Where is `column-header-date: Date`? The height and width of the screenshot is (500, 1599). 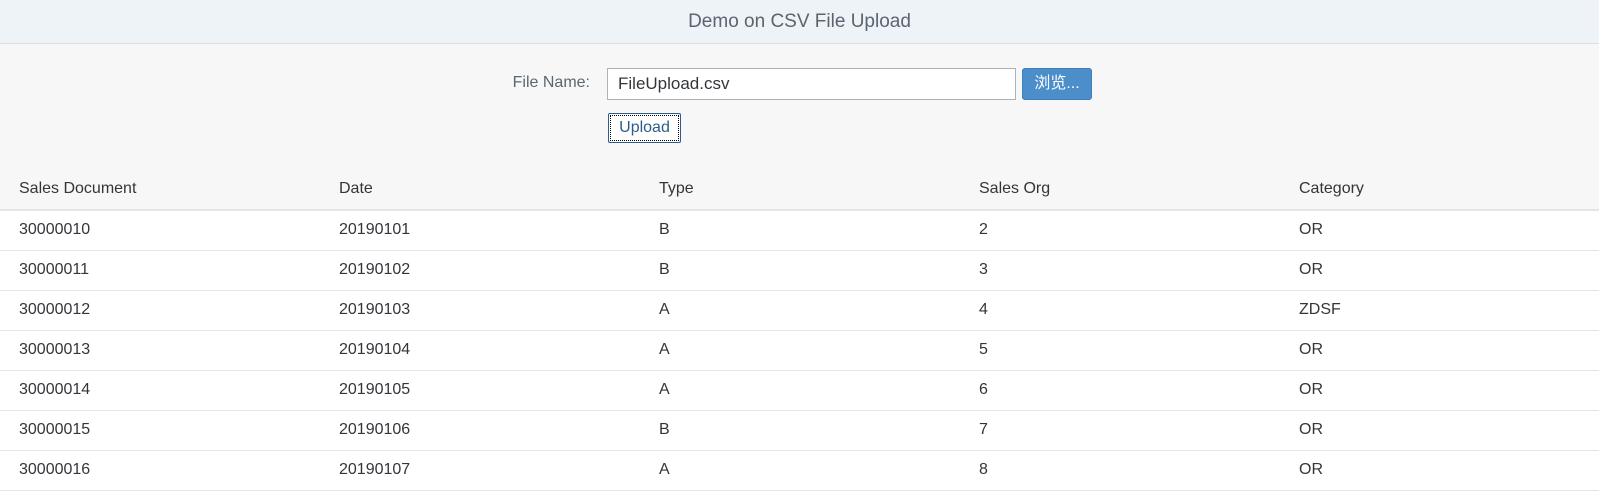
column-header-date: Date is located at coordinates (480, 189).